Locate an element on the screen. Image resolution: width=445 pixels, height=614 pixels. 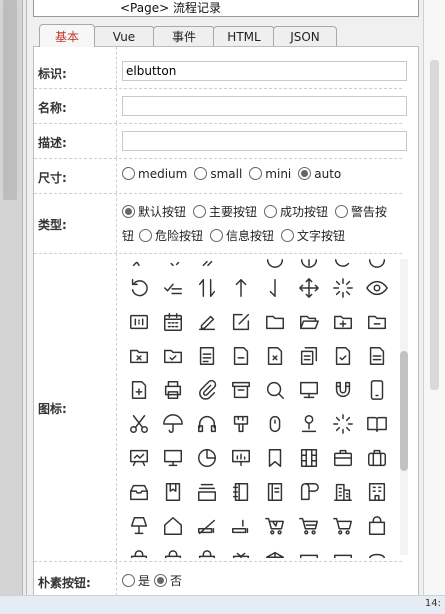
type-option-default: 默认按钮 is located at coordinates (154, 212).